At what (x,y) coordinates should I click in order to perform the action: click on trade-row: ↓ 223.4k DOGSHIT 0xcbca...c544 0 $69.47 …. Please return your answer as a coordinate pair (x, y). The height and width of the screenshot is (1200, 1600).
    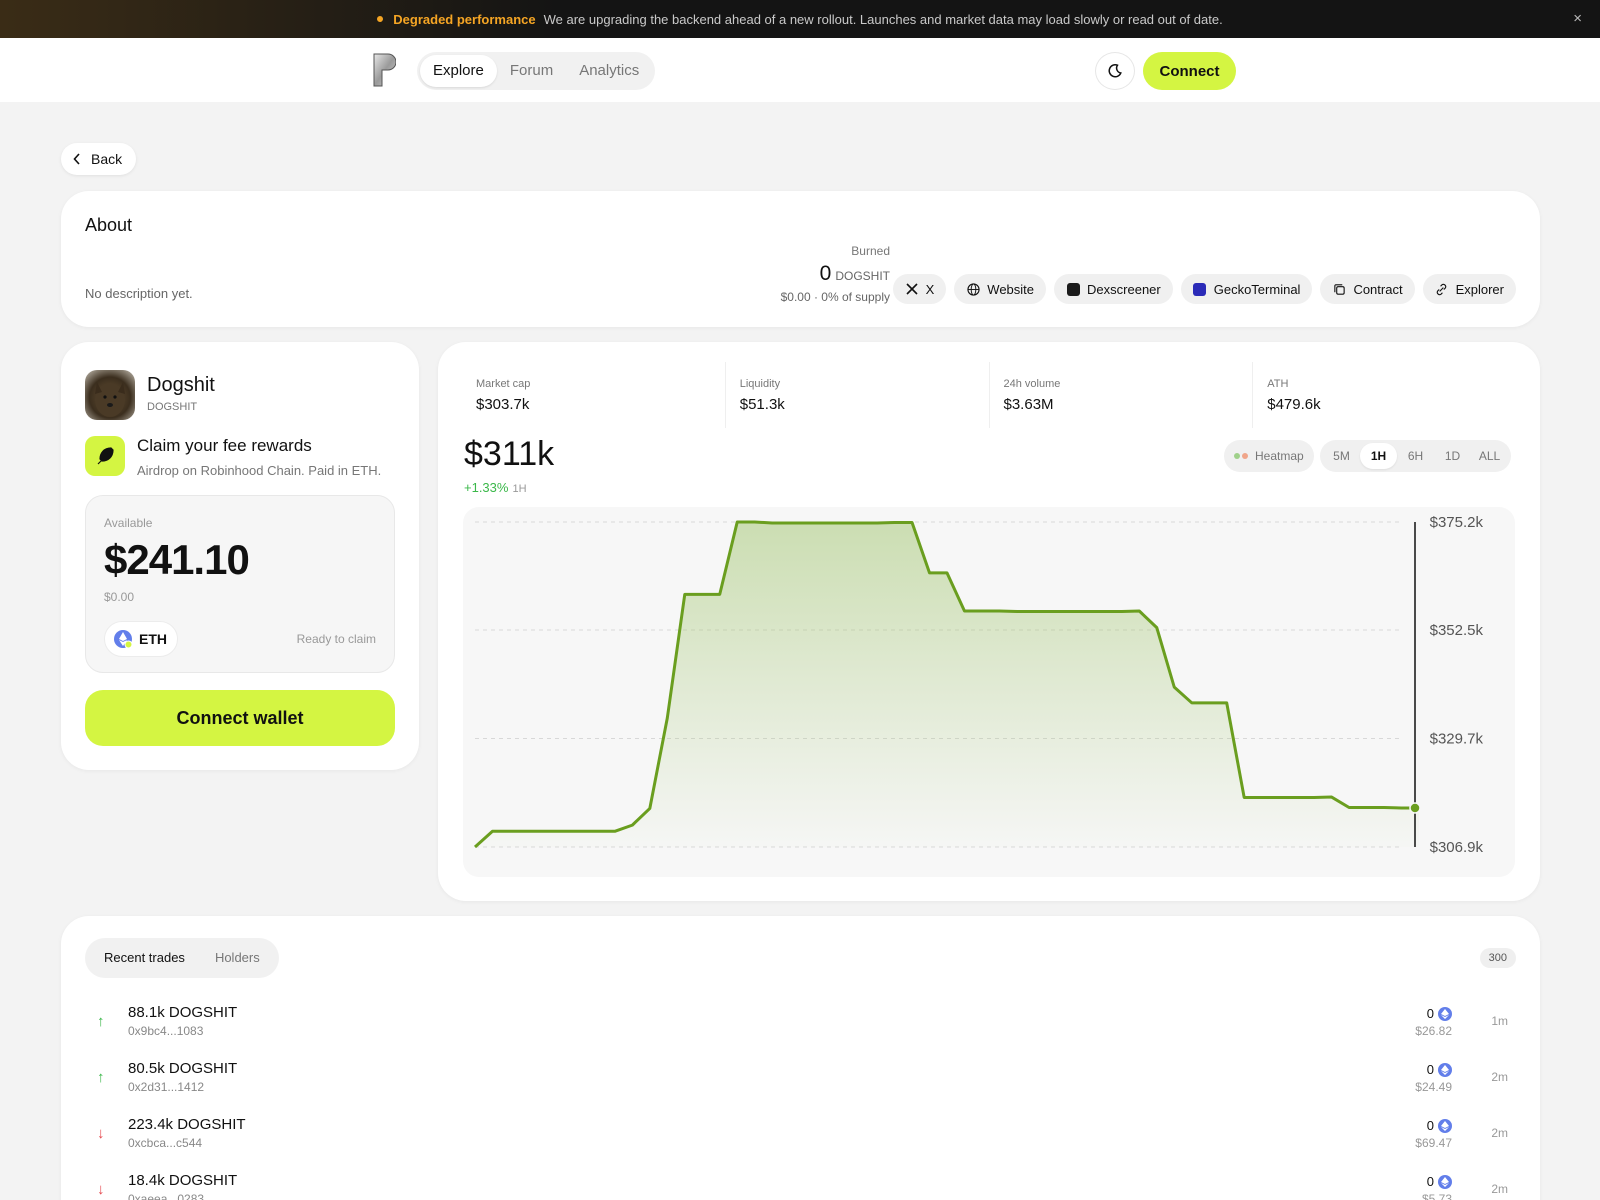
    Looking at the image, I should click on (800, 1136).